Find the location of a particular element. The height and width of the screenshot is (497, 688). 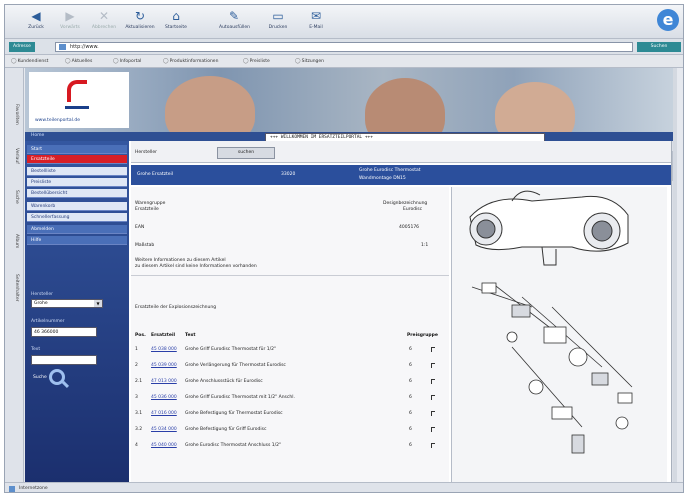

explorer-tab-favorites: Favoriten is located at coordinates (13, 114).